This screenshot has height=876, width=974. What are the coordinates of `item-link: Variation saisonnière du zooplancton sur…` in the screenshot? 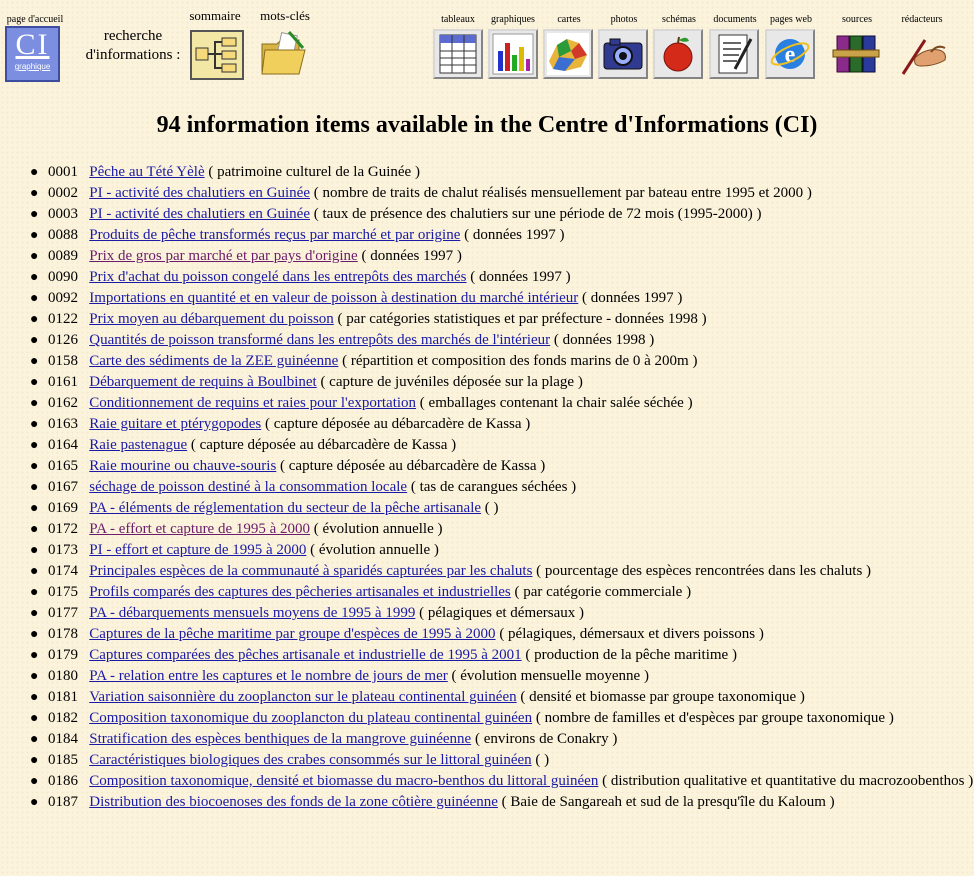 It's located at (302, 697).